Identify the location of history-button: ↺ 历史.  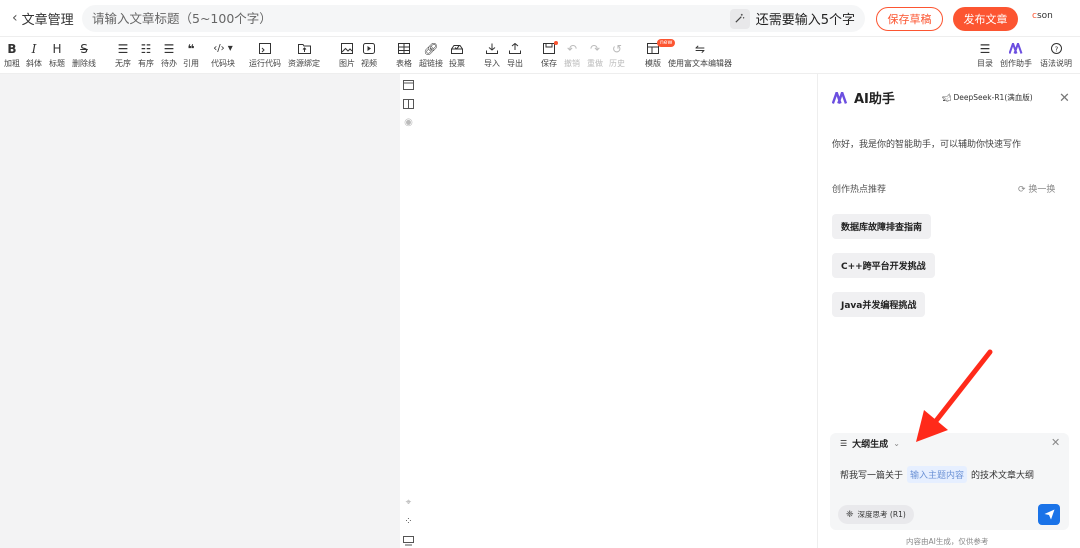
(617, 55).